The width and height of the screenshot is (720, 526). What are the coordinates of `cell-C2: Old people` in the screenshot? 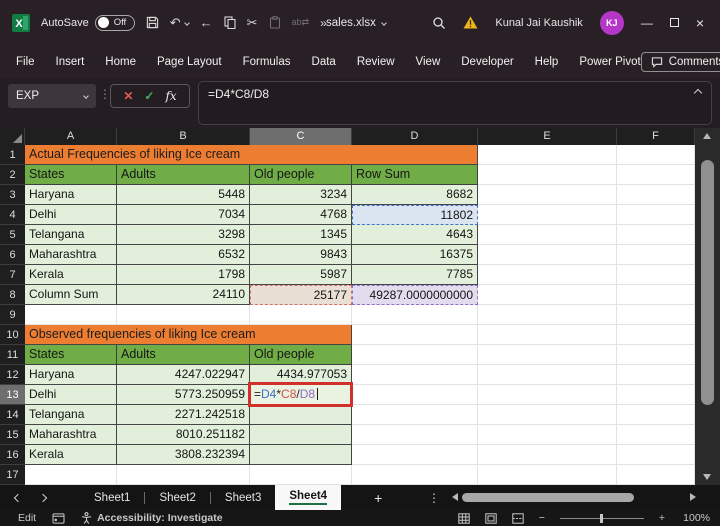 It's located at (301, 175).